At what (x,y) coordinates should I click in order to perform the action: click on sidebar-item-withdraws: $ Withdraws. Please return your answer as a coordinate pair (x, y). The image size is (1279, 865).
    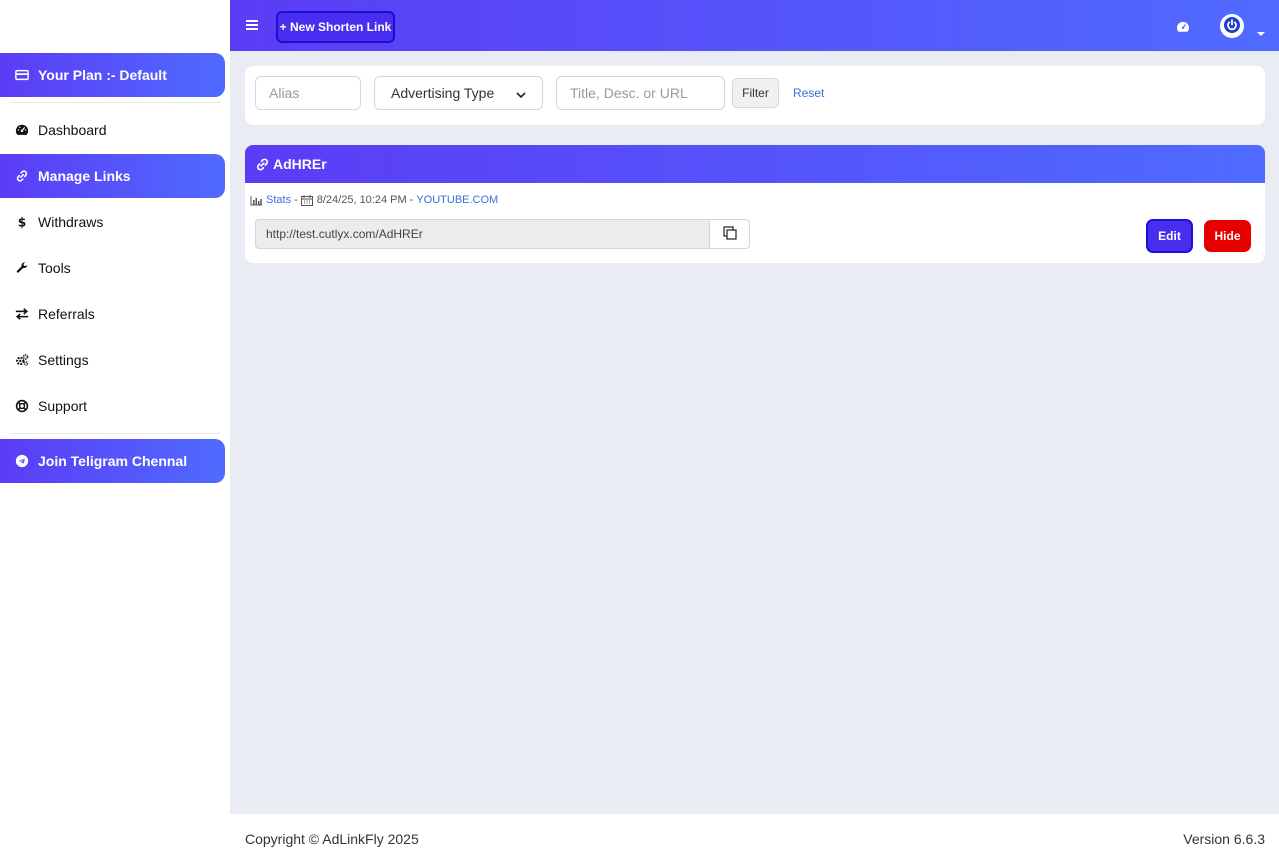
    Looking at the image, I should click on (112, 222).